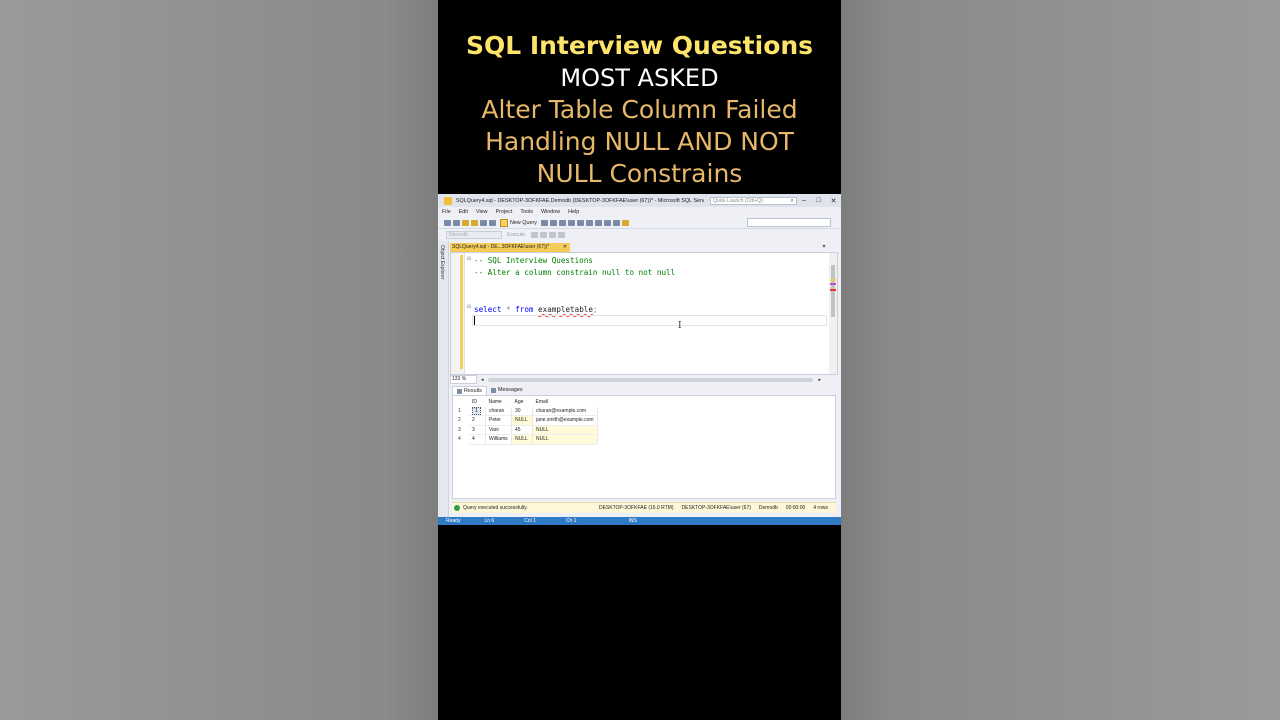 The image size is (1280, 720). I want to click on table-cell: 4, so click(477, 439).